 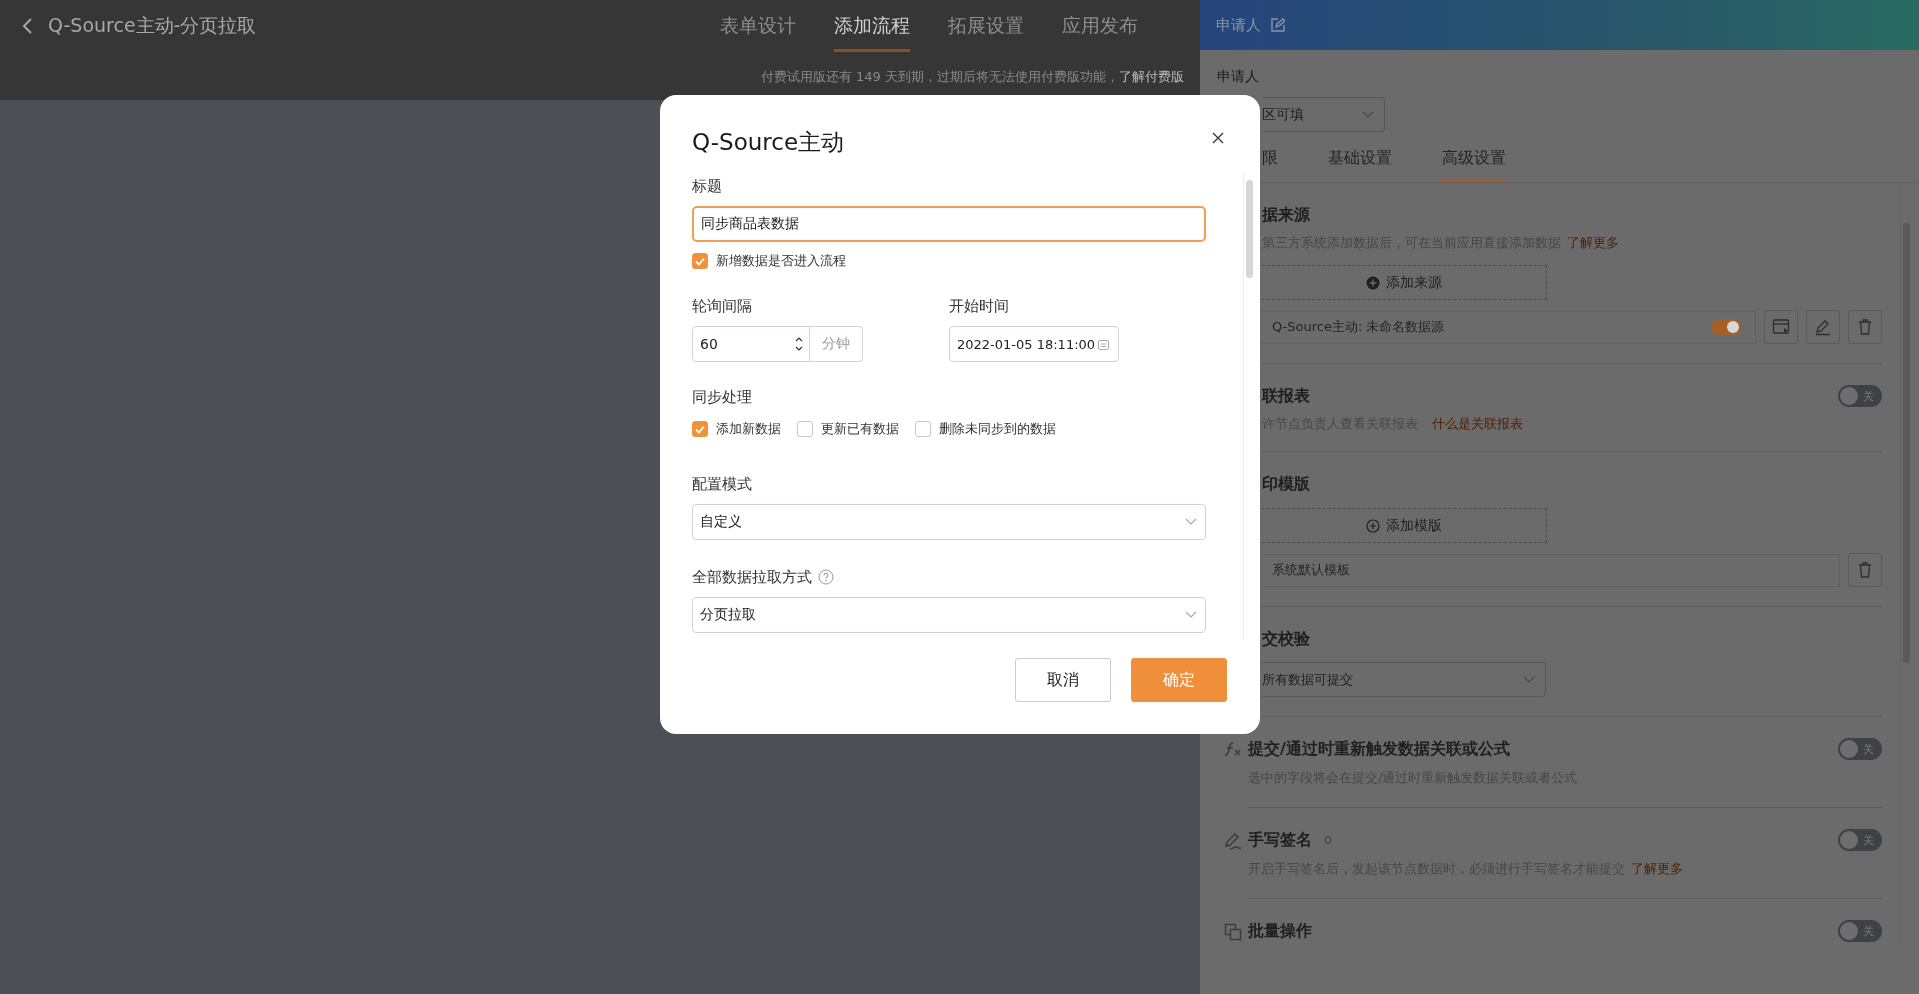 I want to click on trial-notice: 付费试用版还有 149 天到期，过期后将无法使用付费版功能，了解付费版, so click(x=972, y=77).